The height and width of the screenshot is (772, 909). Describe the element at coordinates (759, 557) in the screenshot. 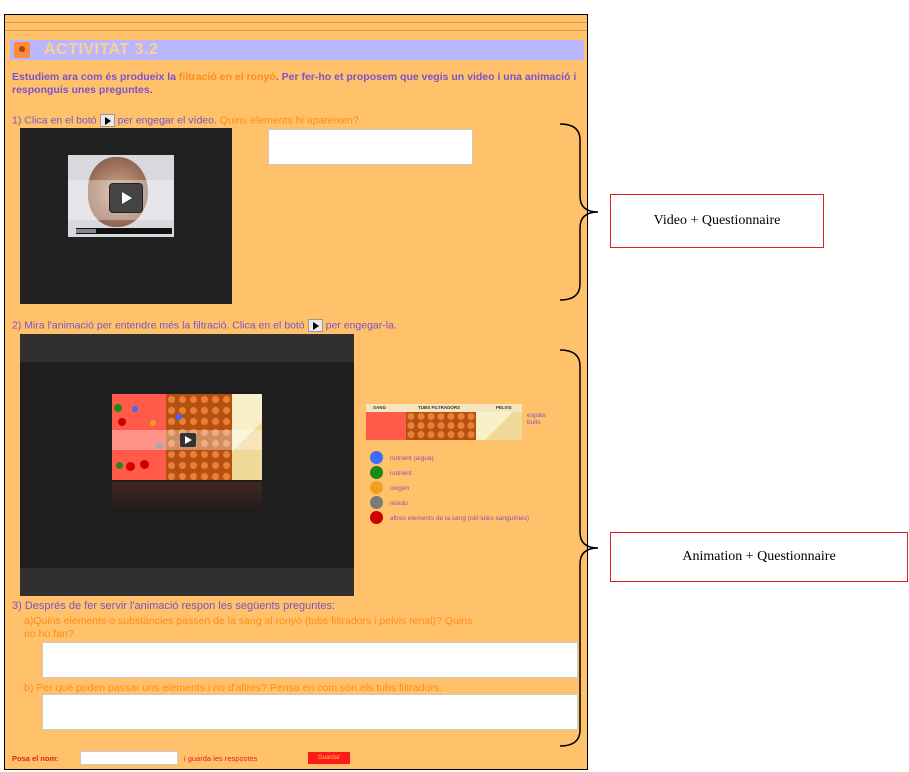

I see `animation-questionnaire-label: Animation + Questionnaire` at that location.